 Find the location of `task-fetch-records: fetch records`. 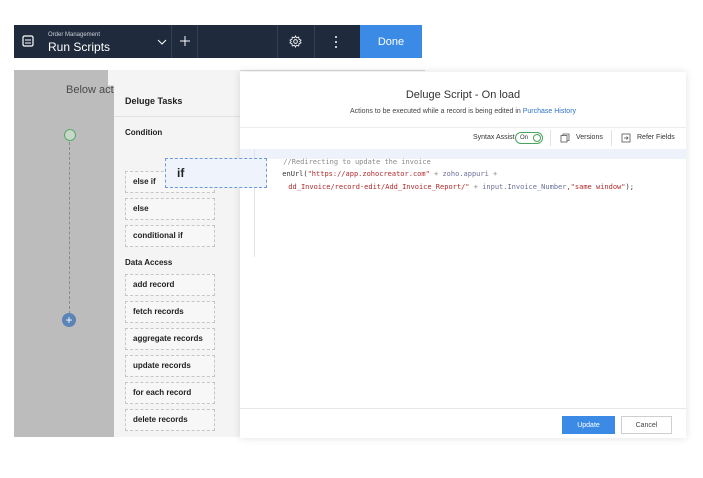

task-fetch-records: fetch records is located at coordinates (170, 312).